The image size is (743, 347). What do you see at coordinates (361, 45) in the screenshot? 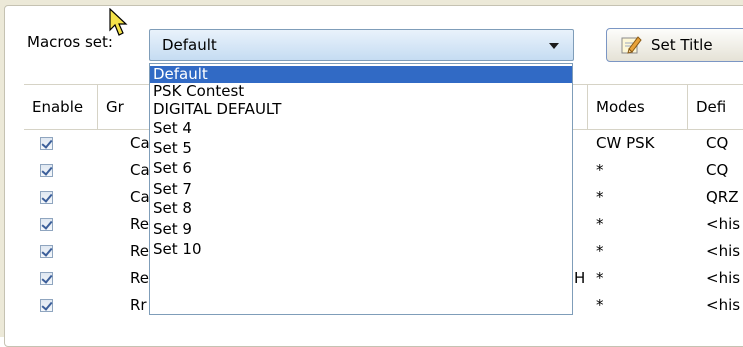
I see `macros-set-combobox: Default` at bounding box center [361, 45].